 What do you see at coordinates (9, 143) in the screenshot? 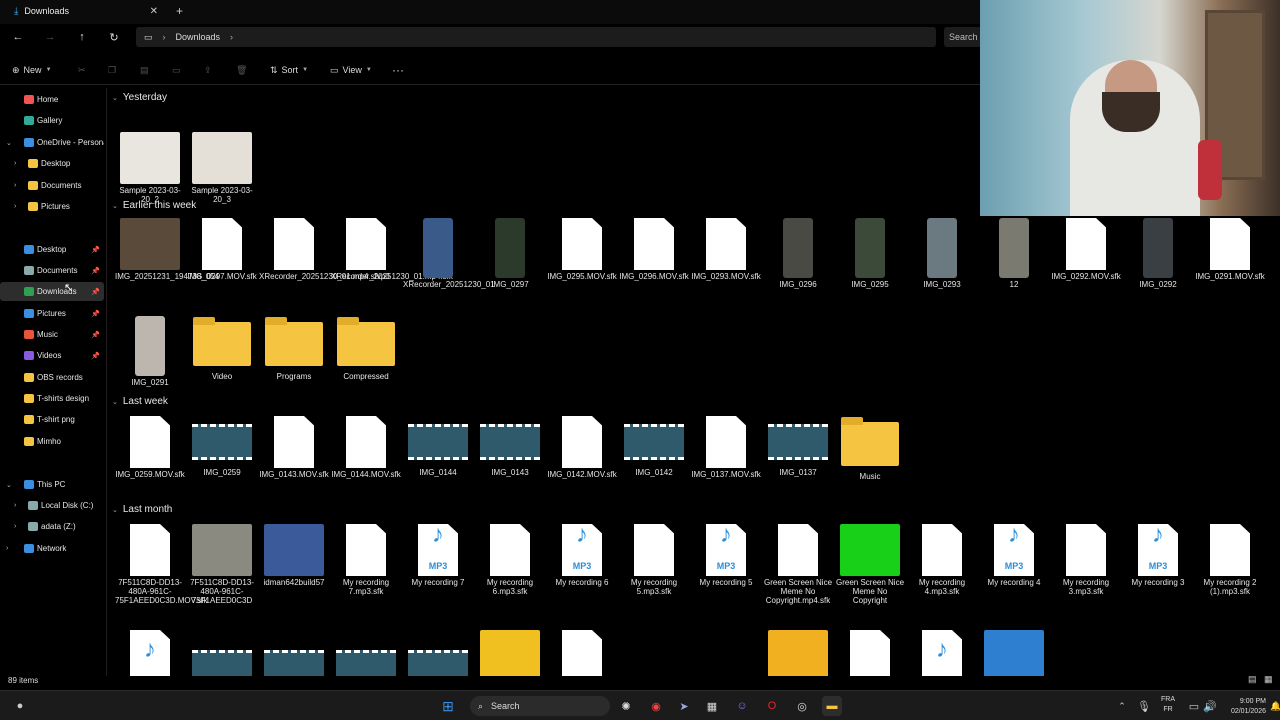
I see `chevron-down-icon: ⌄` at bounding box center [9, 143].